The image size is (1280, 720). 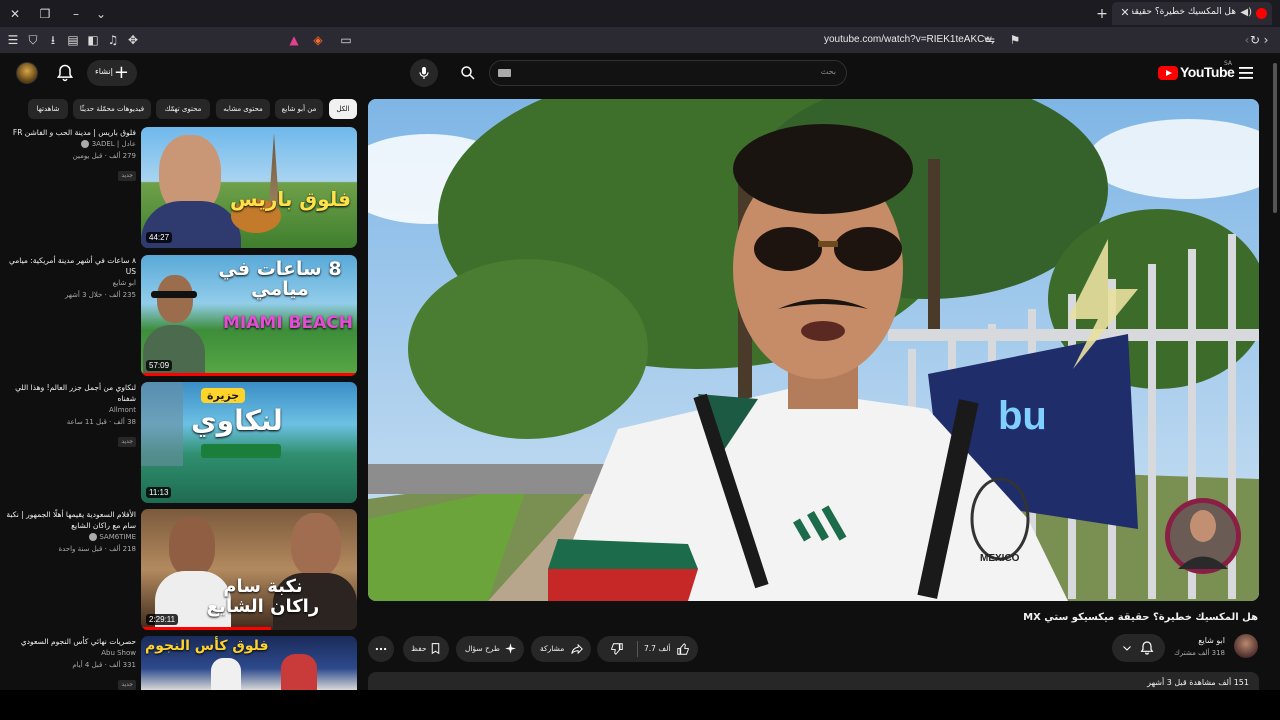 What do you see at coordinates (668, 73) in the screenshot?
I see `search-input: بحث` at bounding box center [668, 73].